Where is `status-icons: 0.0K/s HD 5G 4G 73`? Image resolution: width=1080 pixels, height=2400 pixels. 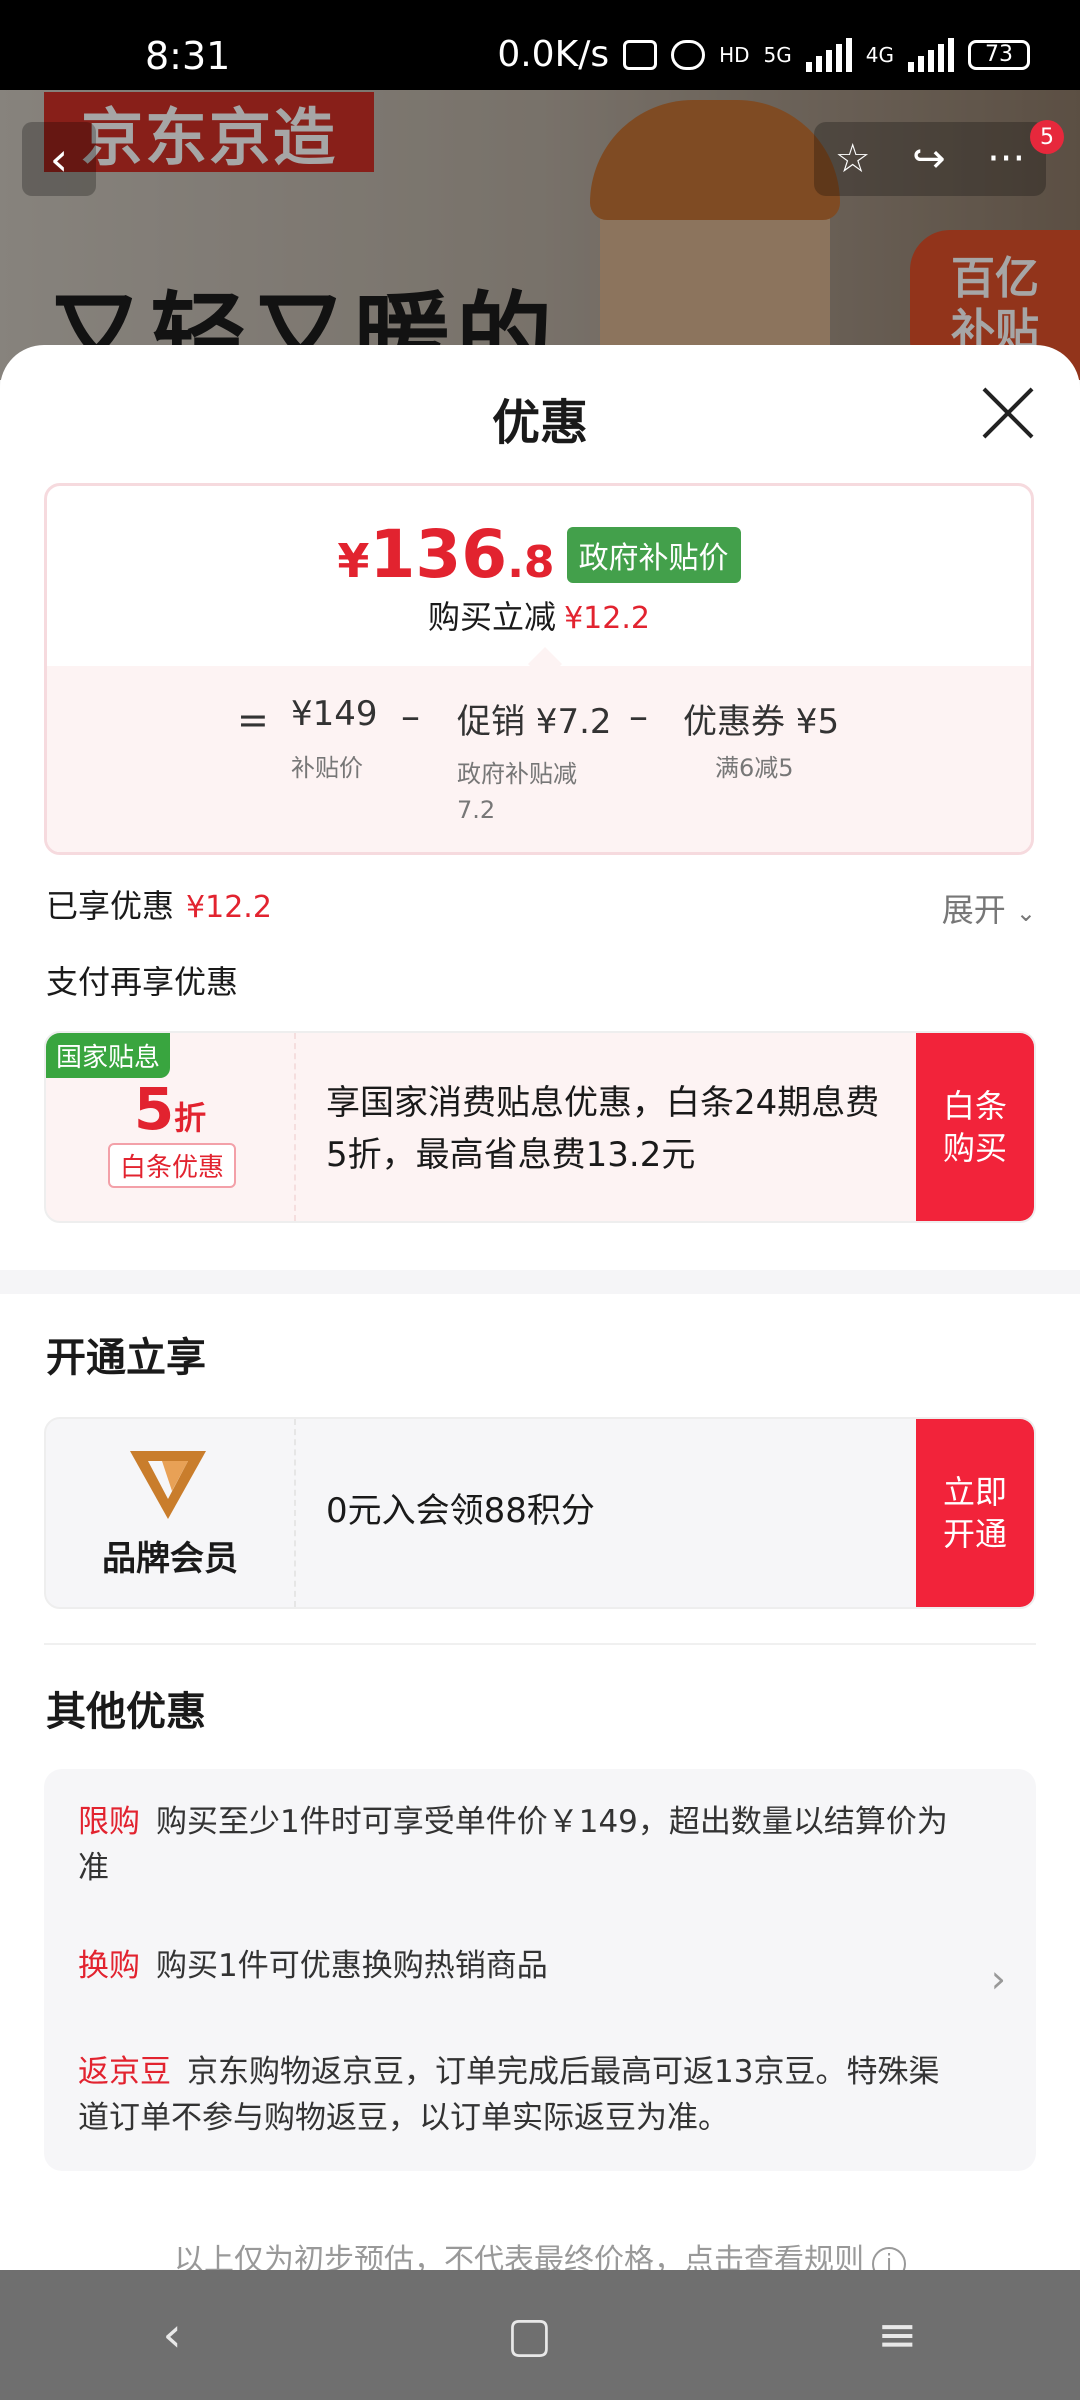
status-icons: 0.0K/s HD 5G 4G 73 is located at coordinates (763, 54).